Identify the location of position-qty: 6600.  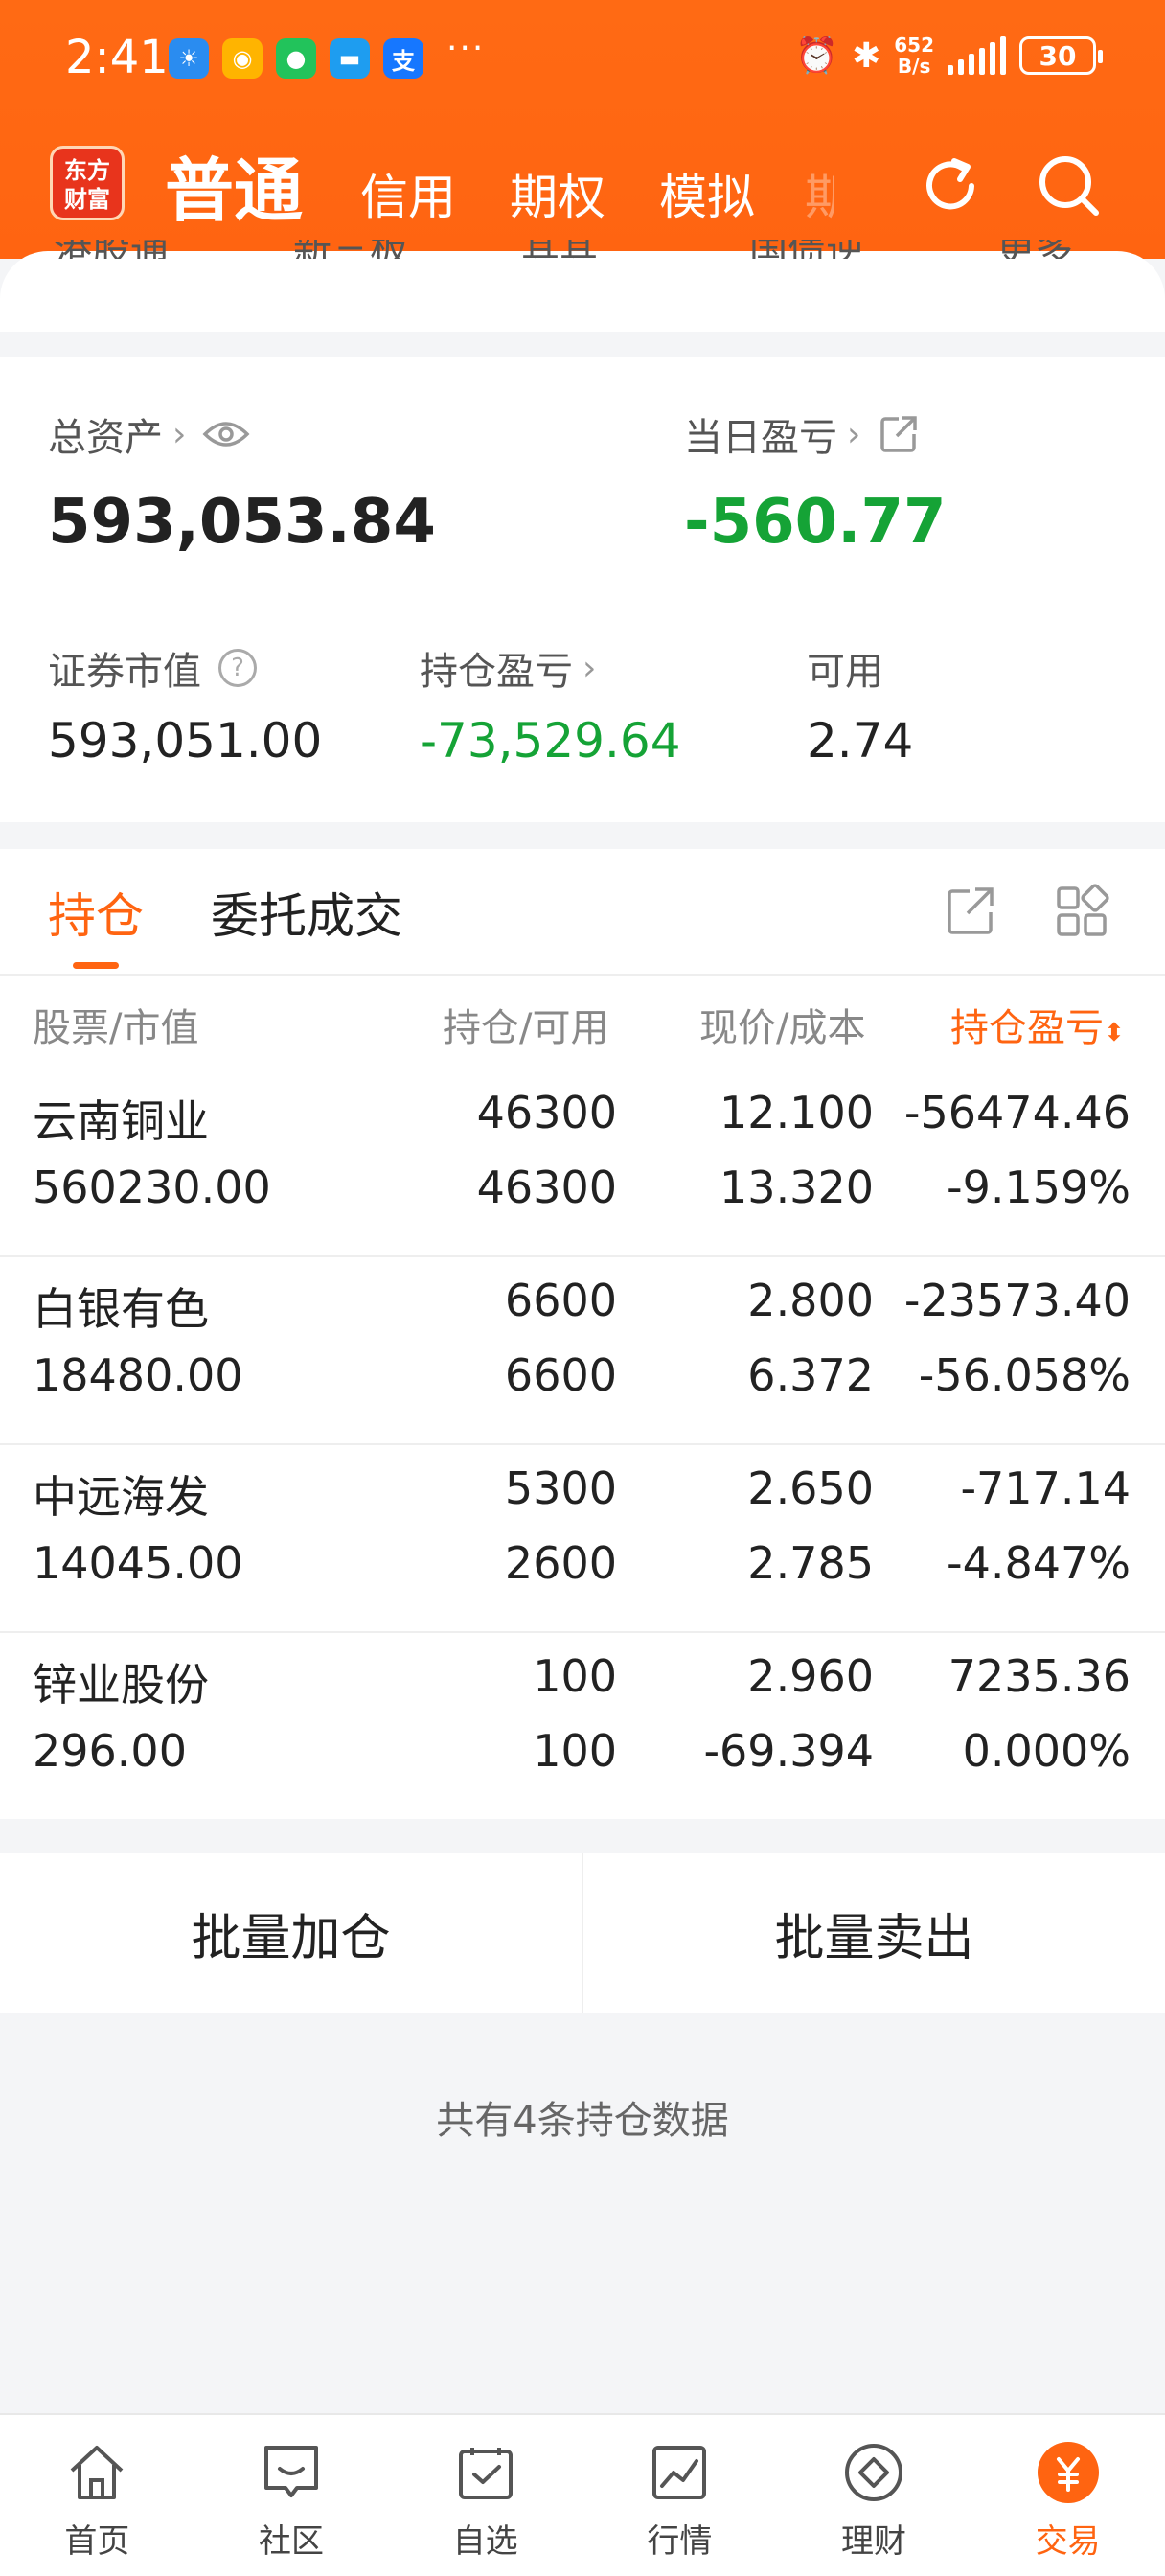
(561, 1300).